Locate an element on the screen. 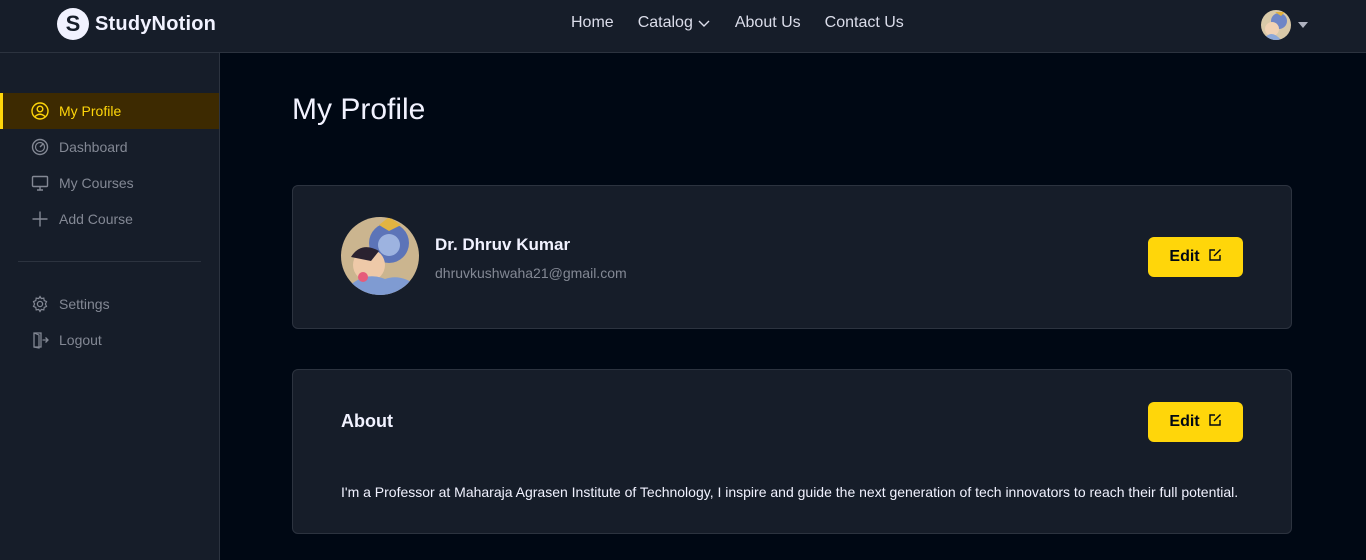  sidebar-item-dashboard: Dashboard is located at coordinates (109, 147).